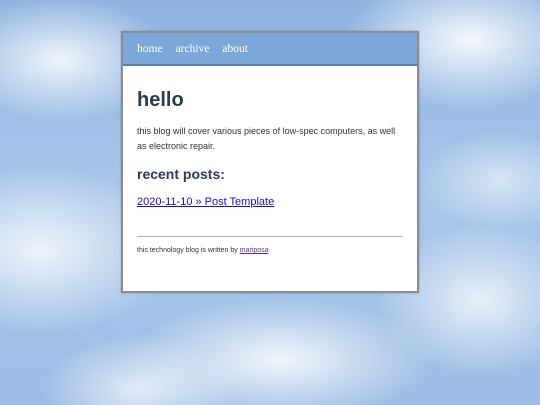  What do you see at coordinates (150, 49) in the screenshot?
I see `nav-link-home: home` at bounding box center [150, 49].